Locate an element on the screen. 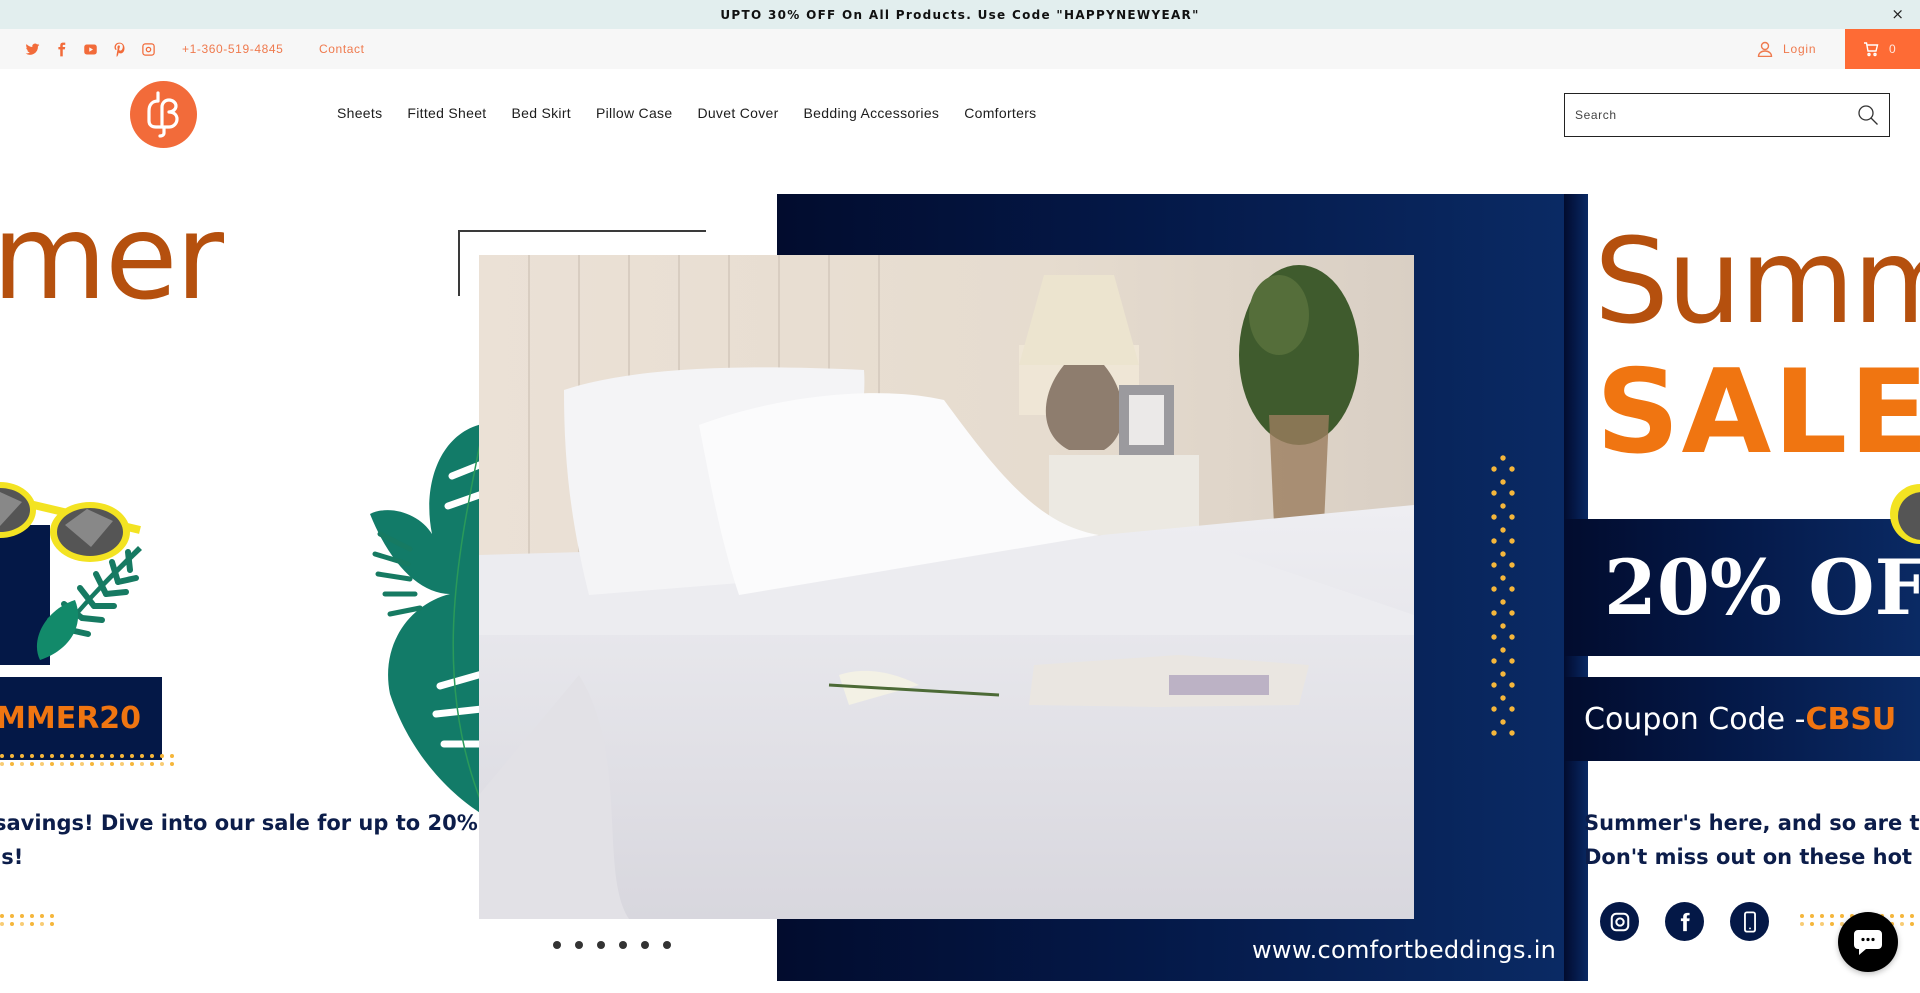  nav-pillow-case: Pillow Case is located at coordinates (634, 113).